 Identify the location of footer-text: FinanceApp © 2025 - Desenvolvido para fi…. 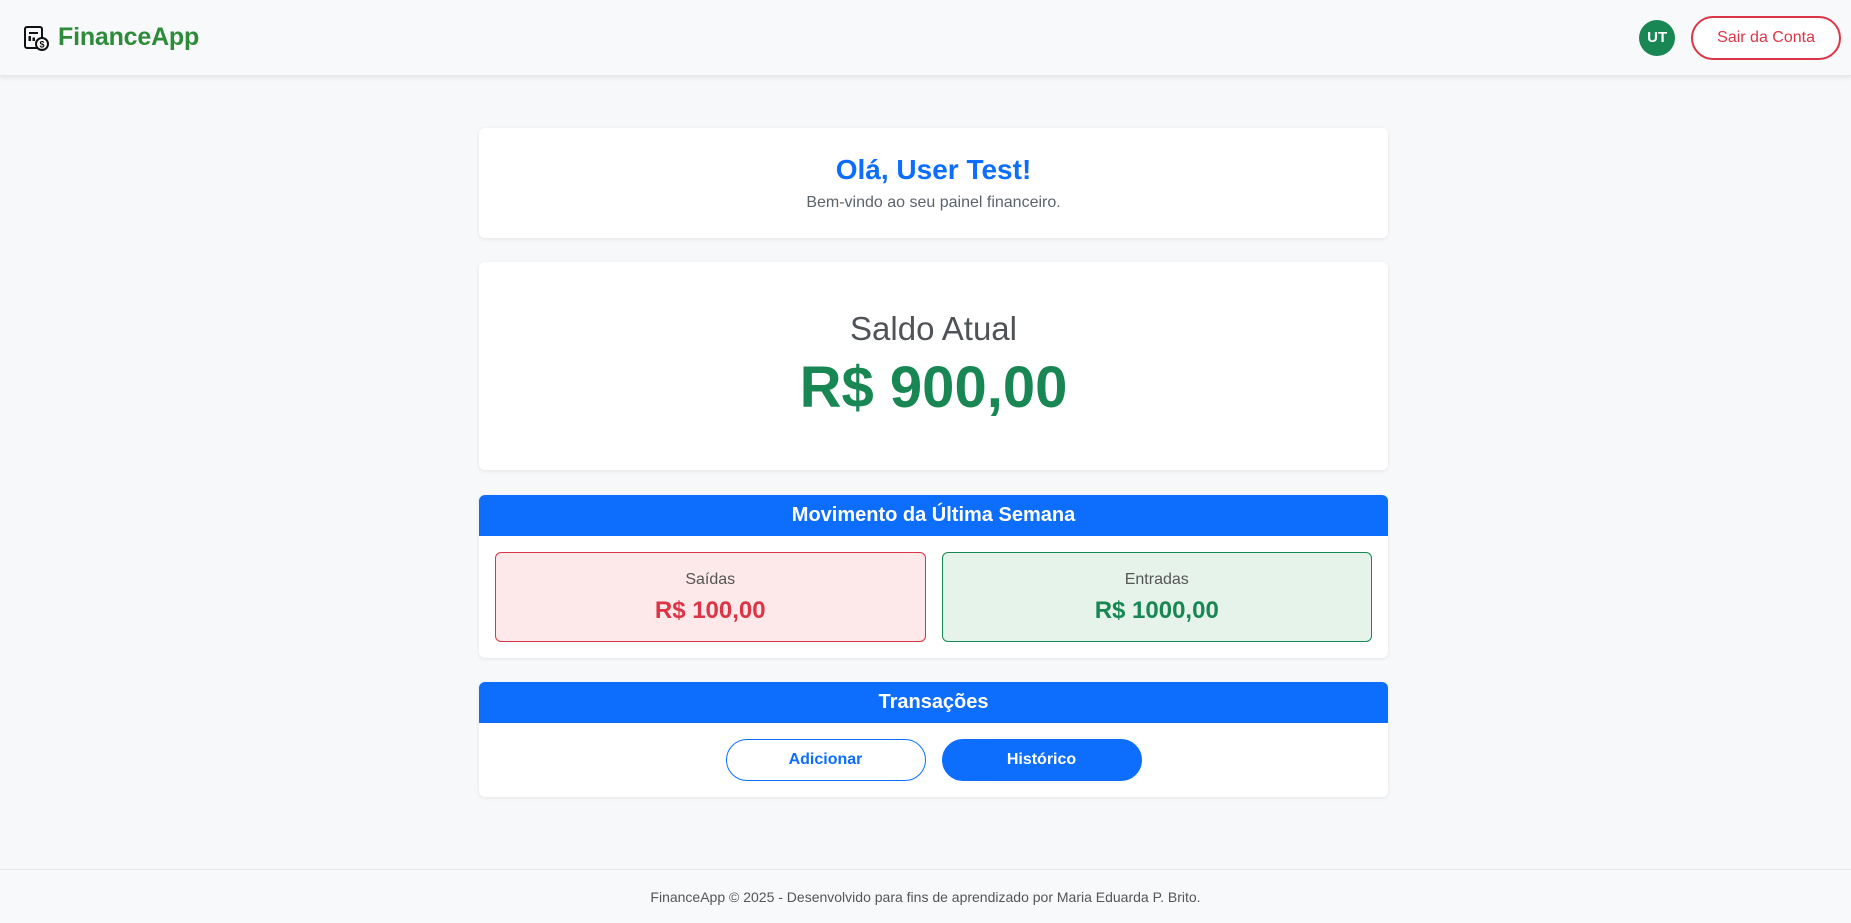
(925, 896).